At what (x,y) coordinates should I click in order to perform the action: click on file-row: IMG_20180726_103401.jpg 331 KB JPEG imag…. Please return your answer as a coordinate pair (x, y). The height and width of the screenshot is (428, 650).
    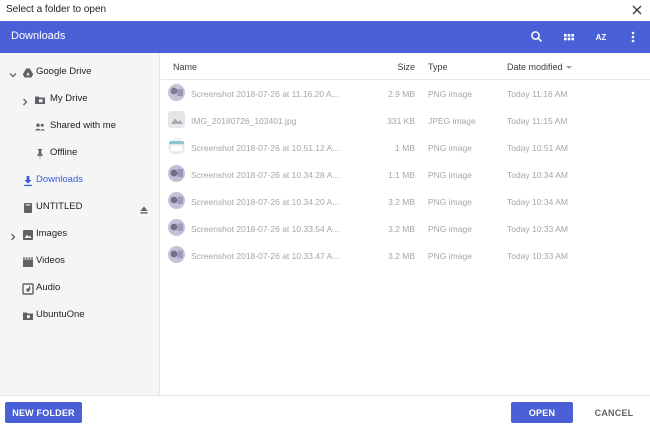
    Looking at the image, I should click on (405, 120).